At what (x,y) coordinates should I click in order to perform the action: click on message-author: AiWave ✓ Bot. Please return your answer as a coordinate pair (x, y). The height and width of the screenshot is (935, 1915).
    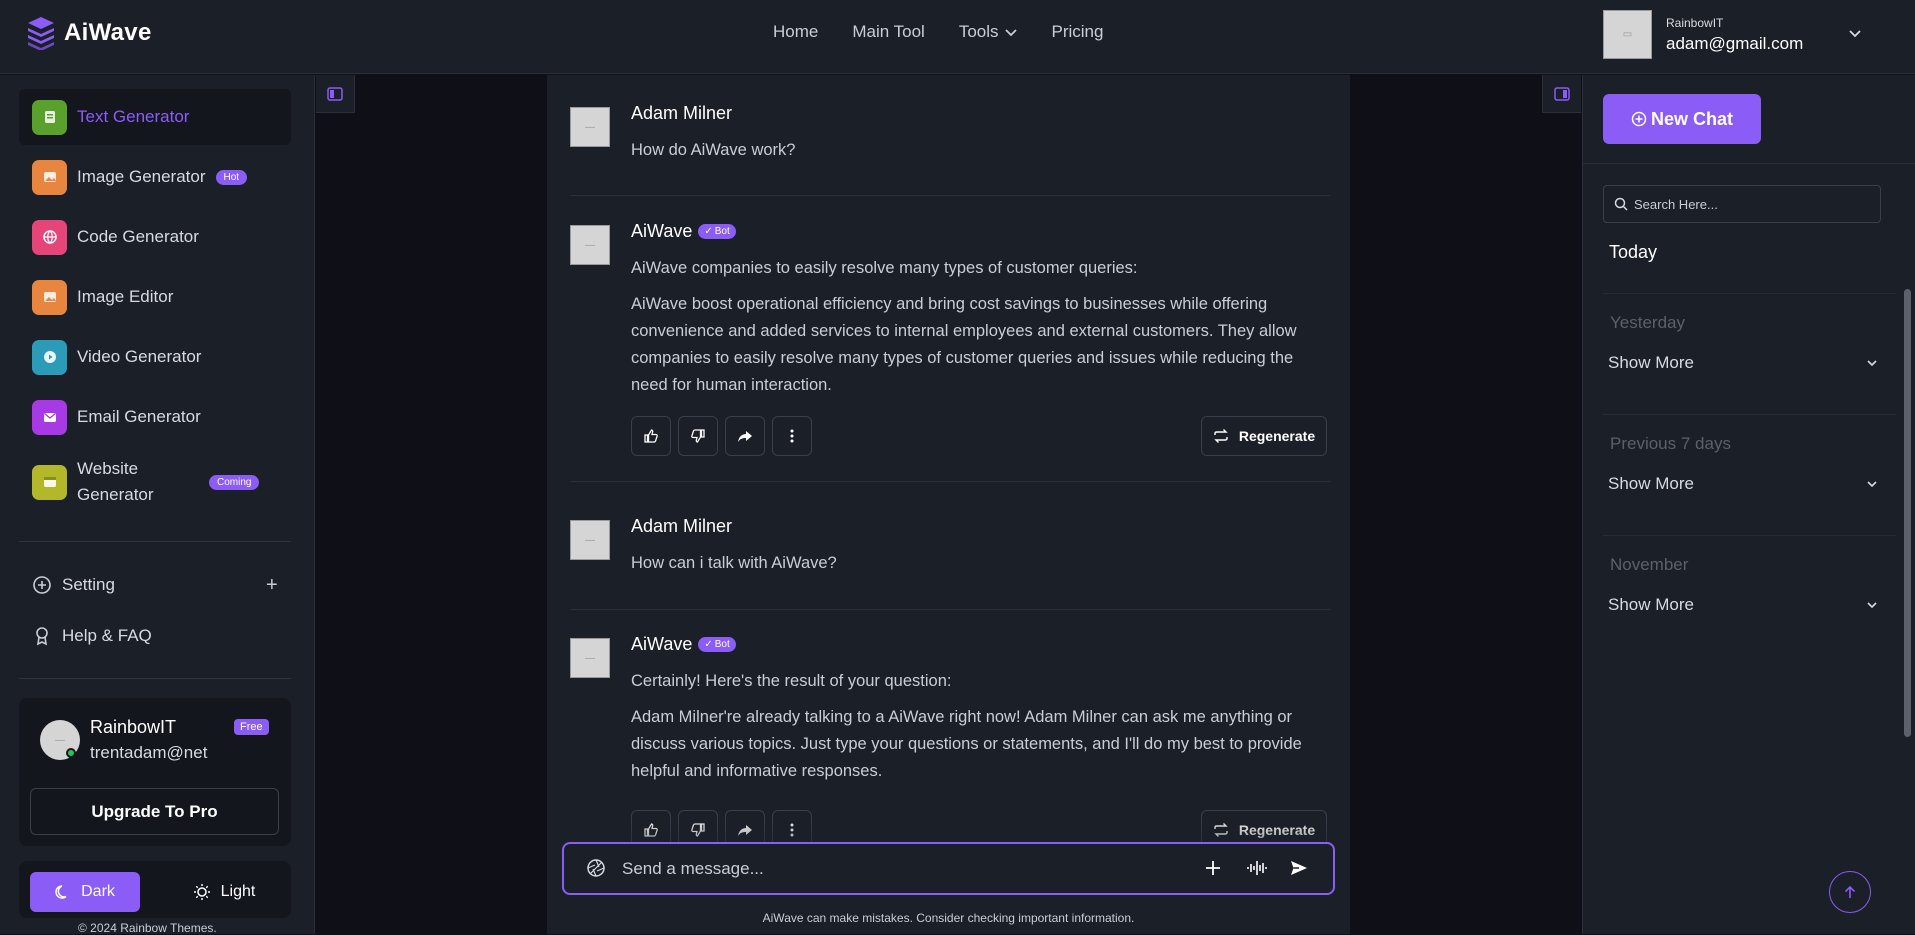
    Looking at the image, I should click on (683, 644).